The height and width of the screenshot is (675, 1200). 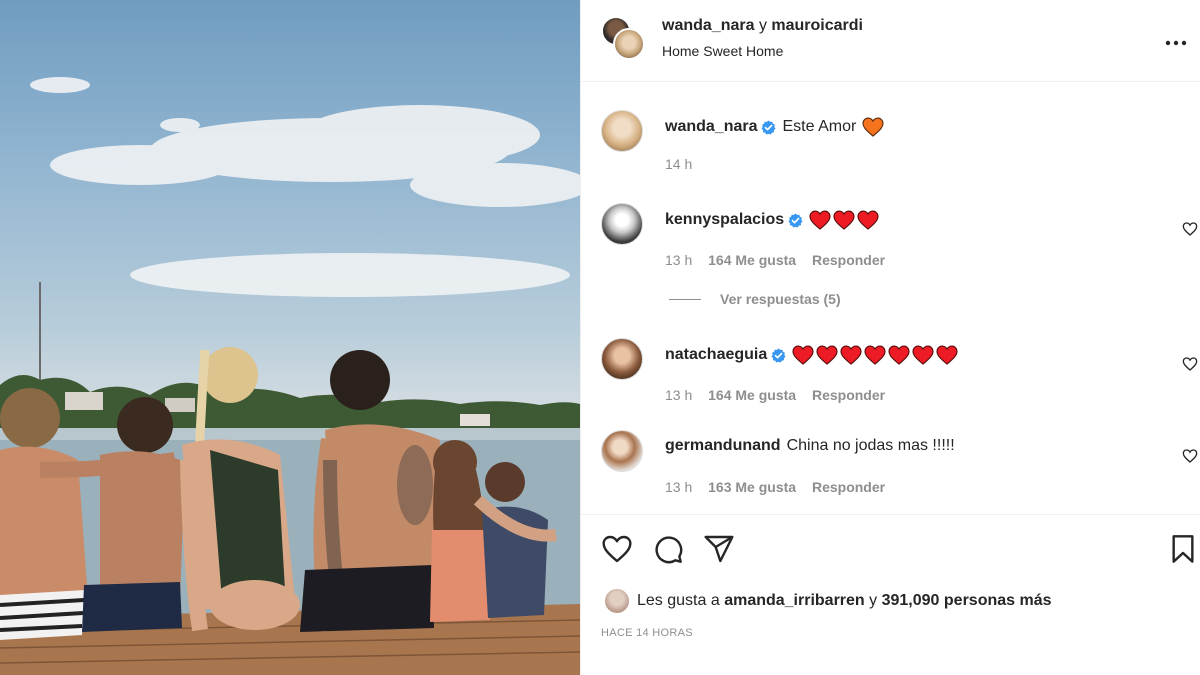 I want to click on post-authors: wanda_nara y mauroicardi, so click(x=762, y=26).